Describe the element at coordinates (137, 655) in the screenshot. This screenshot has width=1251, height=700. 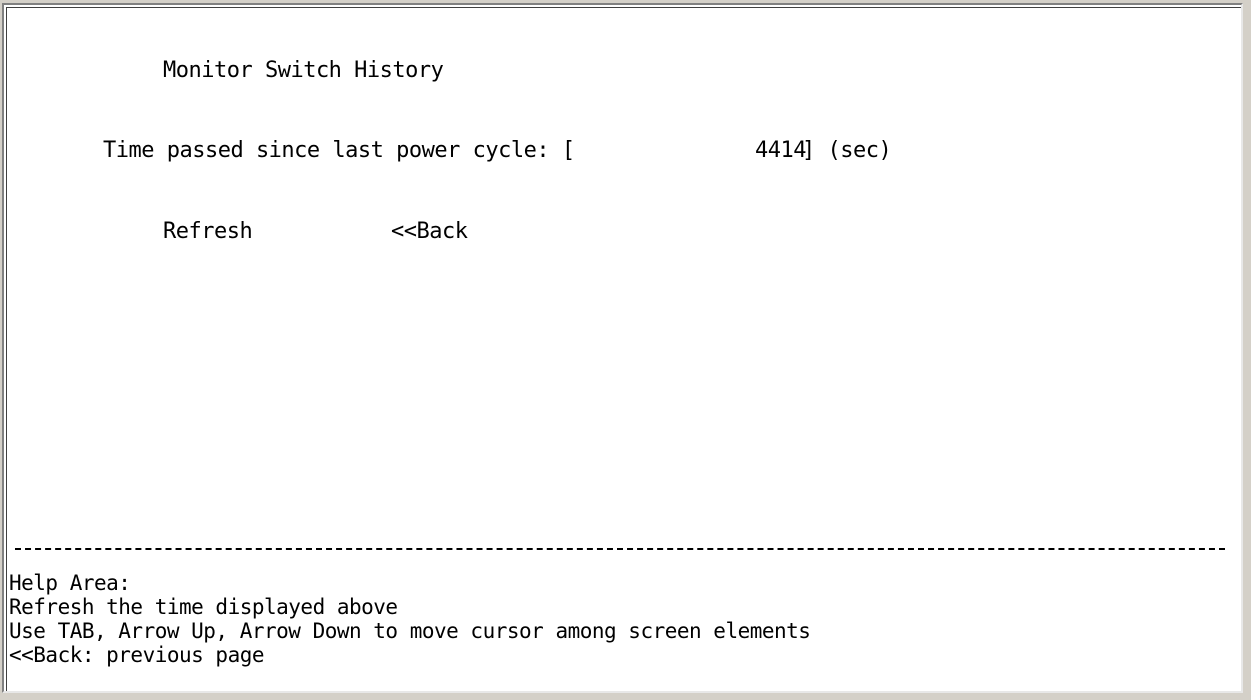
I see `help-line-back: <<Back: previous page` at that location.